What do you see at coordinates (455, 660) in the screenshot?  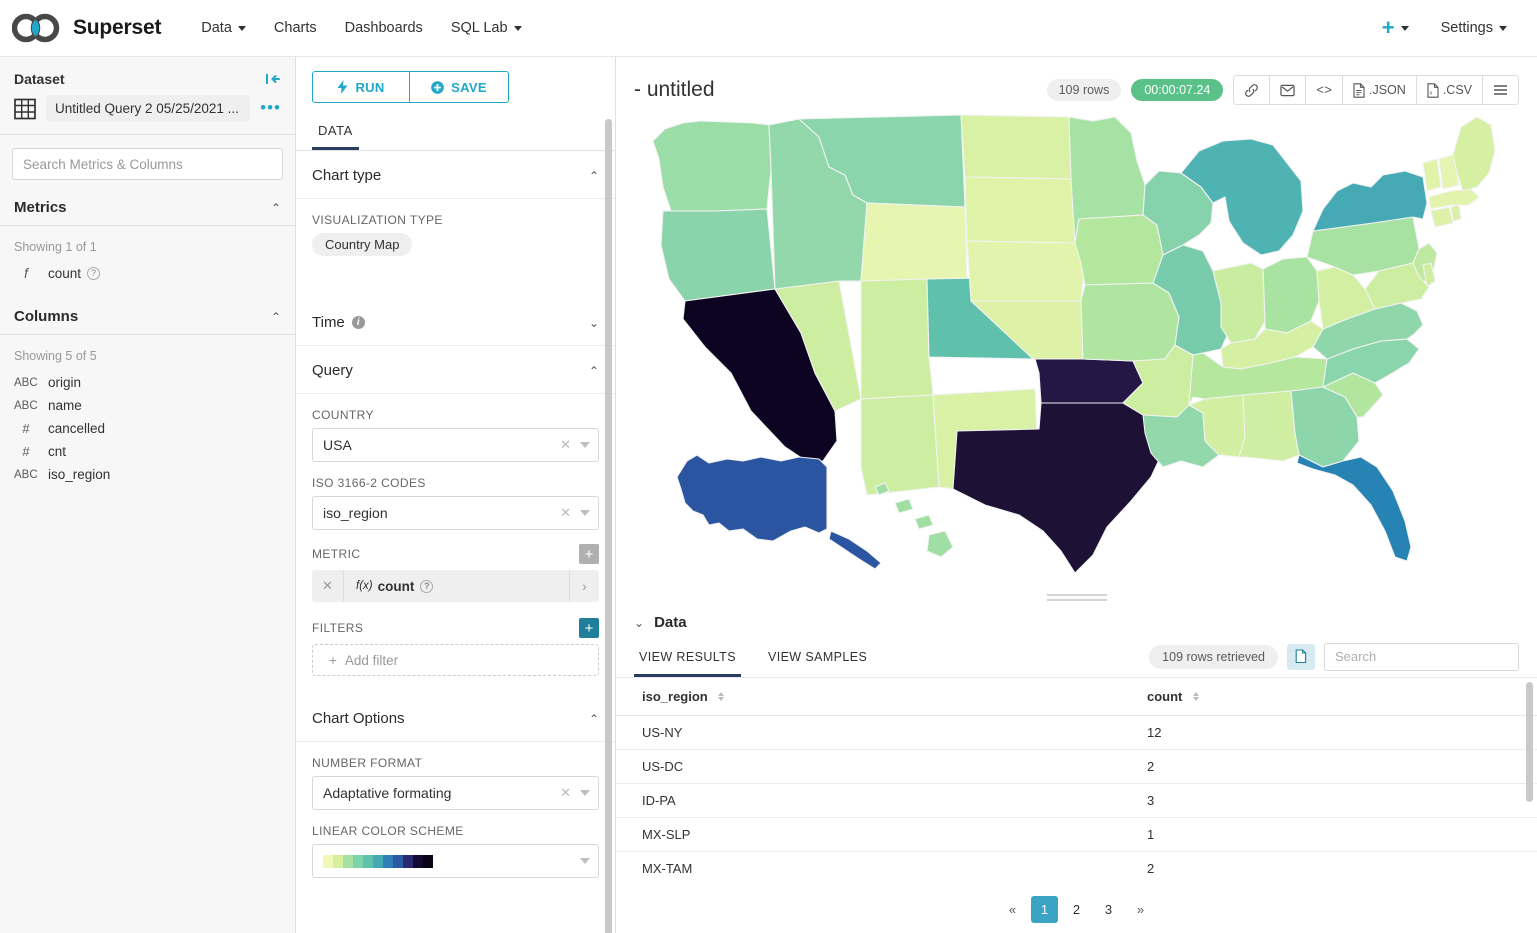 I see `add-filter-dropzone: + Add filter` at bounding box center [455, 660].